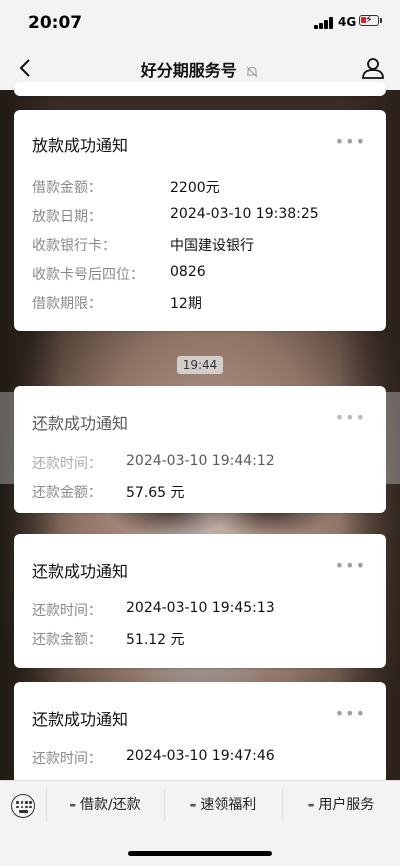 The image size is (400, 866). Describe the element at coordinates (200, 89) in the screenshot. I see `partial-card-top` at that location.